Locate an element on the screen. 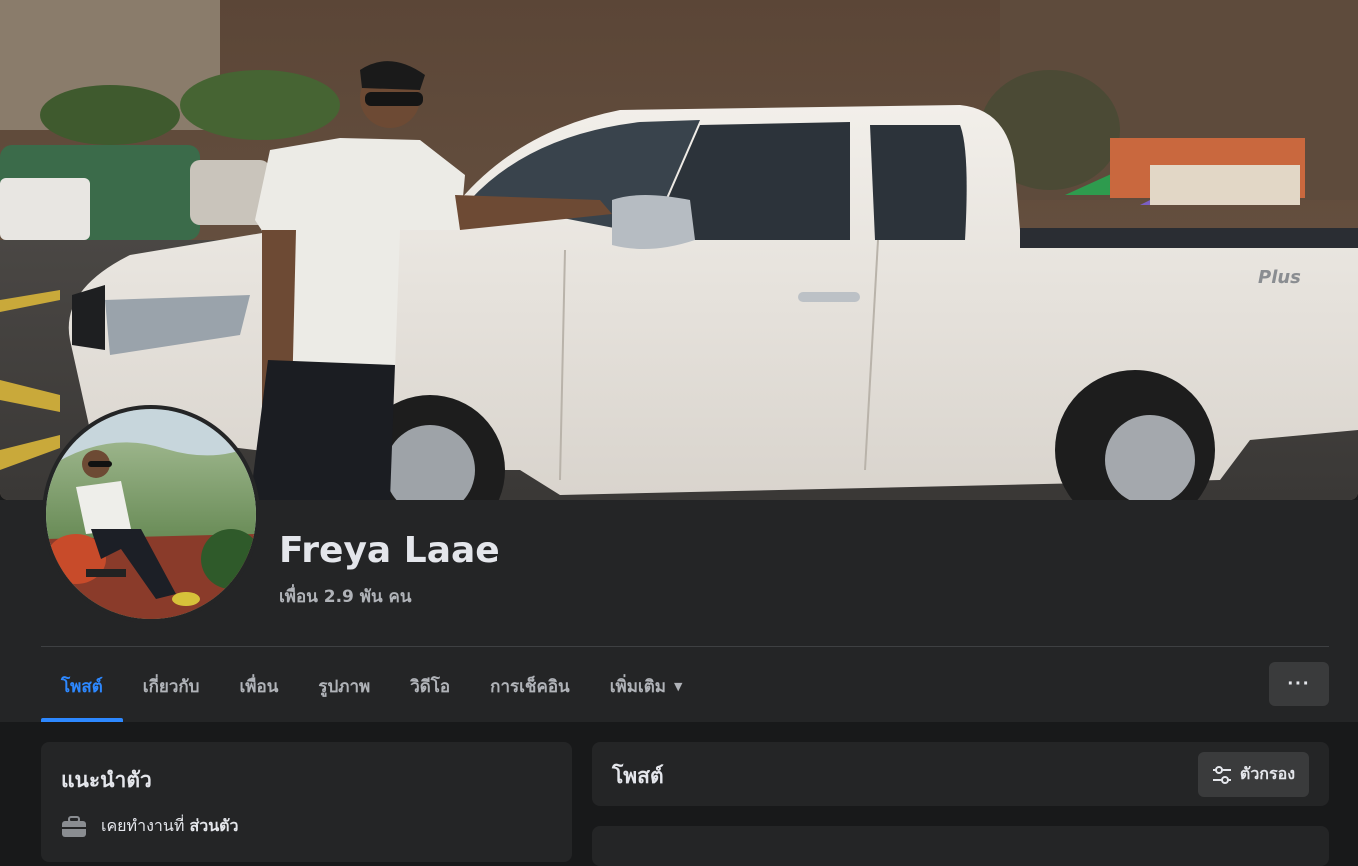  work-prefix: เคยทำงานที่ is located at coordinates (143, 825).